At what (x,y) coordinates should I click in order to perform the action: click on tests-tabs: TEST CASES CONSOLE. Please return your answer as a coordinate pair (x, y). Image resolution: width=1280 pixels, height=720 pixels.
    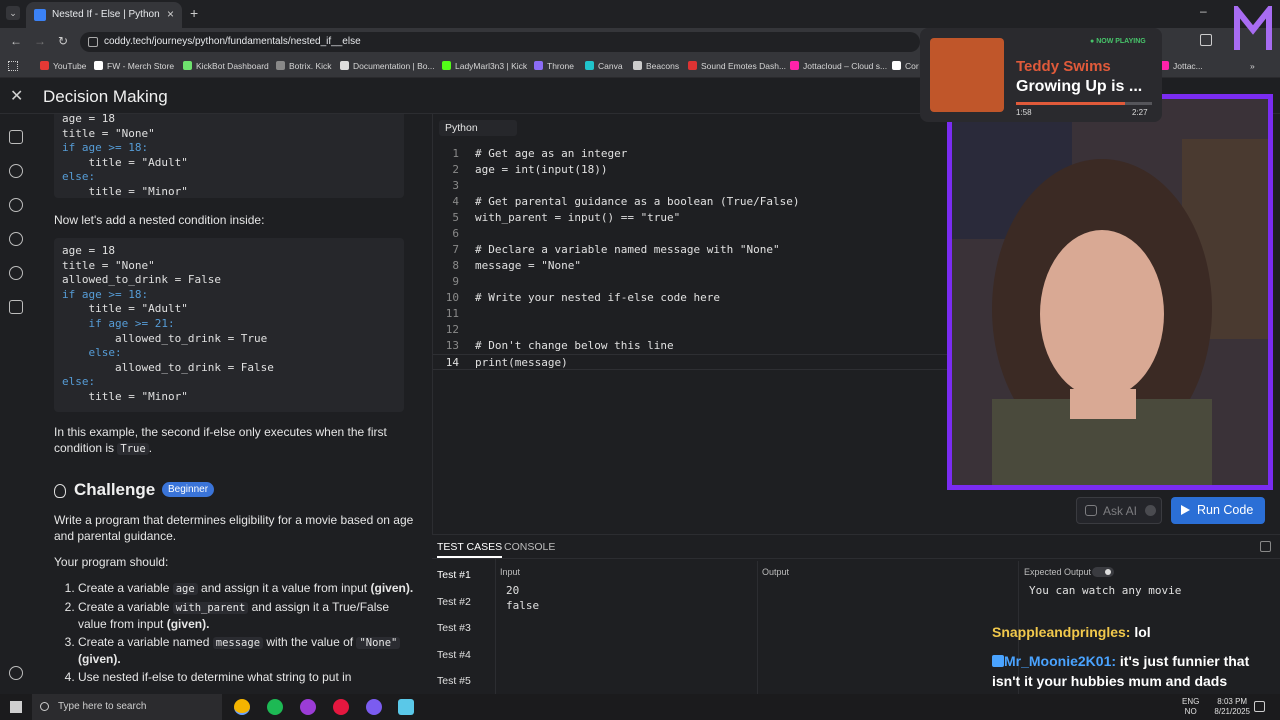
    Looking at the image, I should click on (856, 547).